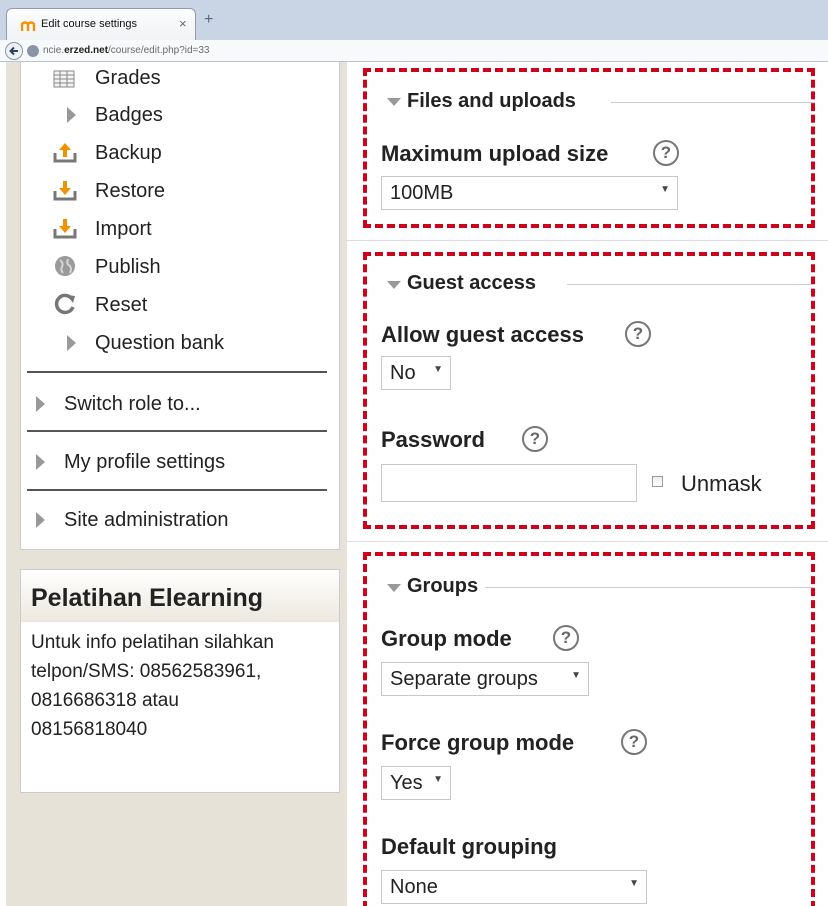  What do you see at coordinates (129, 115) in the screenshot?
I see `sidebar-item-badges: Badges` at bounding box center [129, 115].